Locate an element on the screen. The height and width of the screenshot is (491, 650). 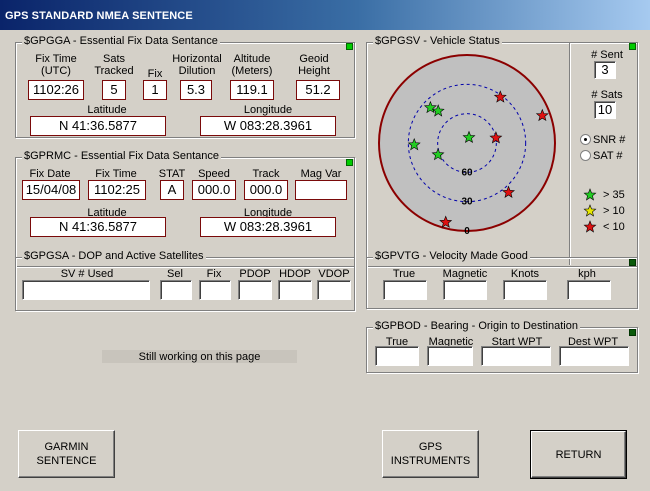
gsv-sent-field: 3 is located at coordinates (605, 70).